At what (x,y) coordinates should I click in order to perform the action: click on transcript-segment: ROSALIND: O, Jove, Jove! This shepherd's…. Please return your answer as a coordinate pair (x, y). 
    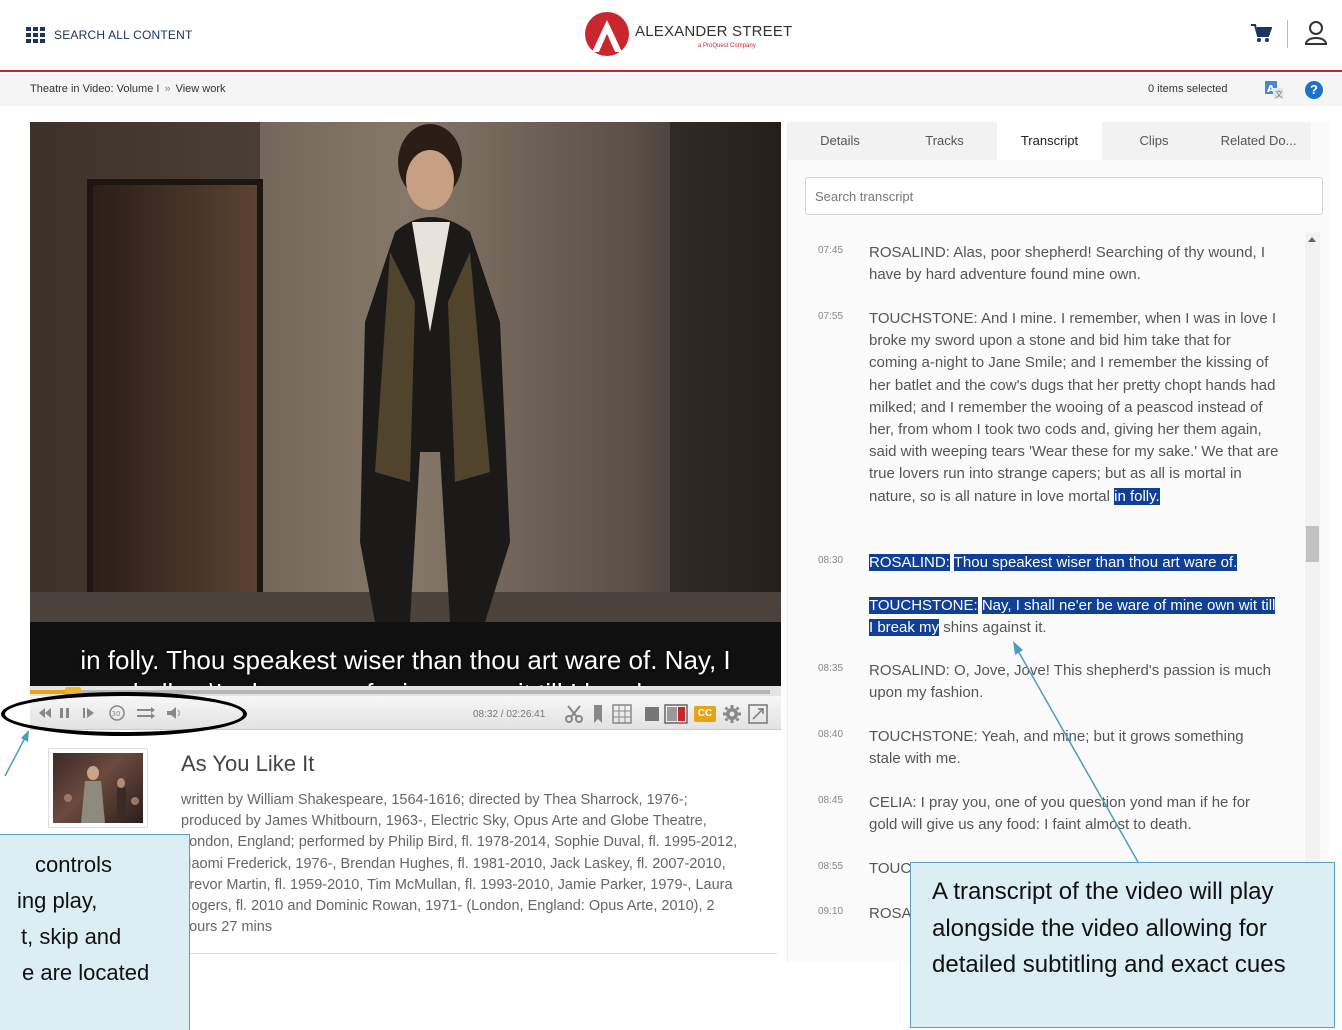
    Looking at the image, I should click on (1070, 682).